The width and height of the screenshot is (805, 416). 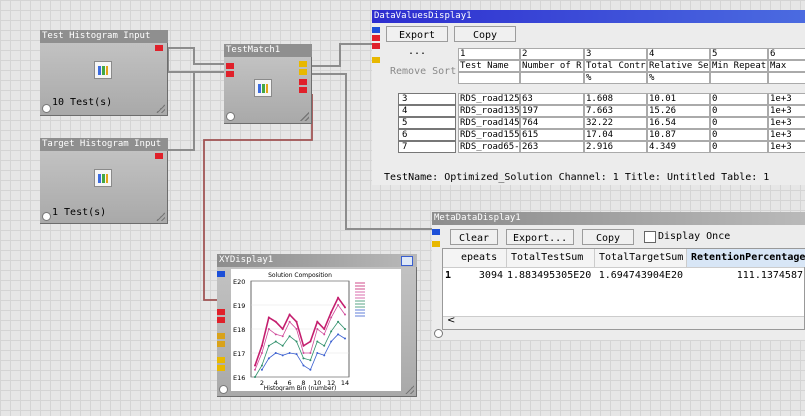 I want to click on table-cell: 17.04, so click(x=615, y=135).